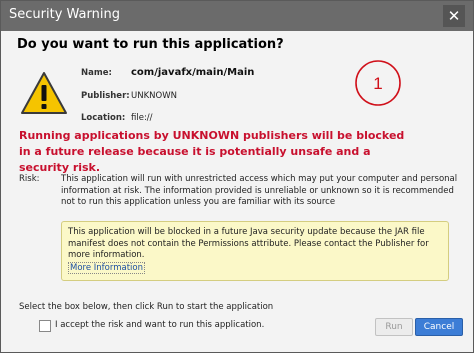 This screenshot has height=353, width=474. Describe the element at coordinates (142, 118) in the screenshot. I see `location-value: file://` at that location.